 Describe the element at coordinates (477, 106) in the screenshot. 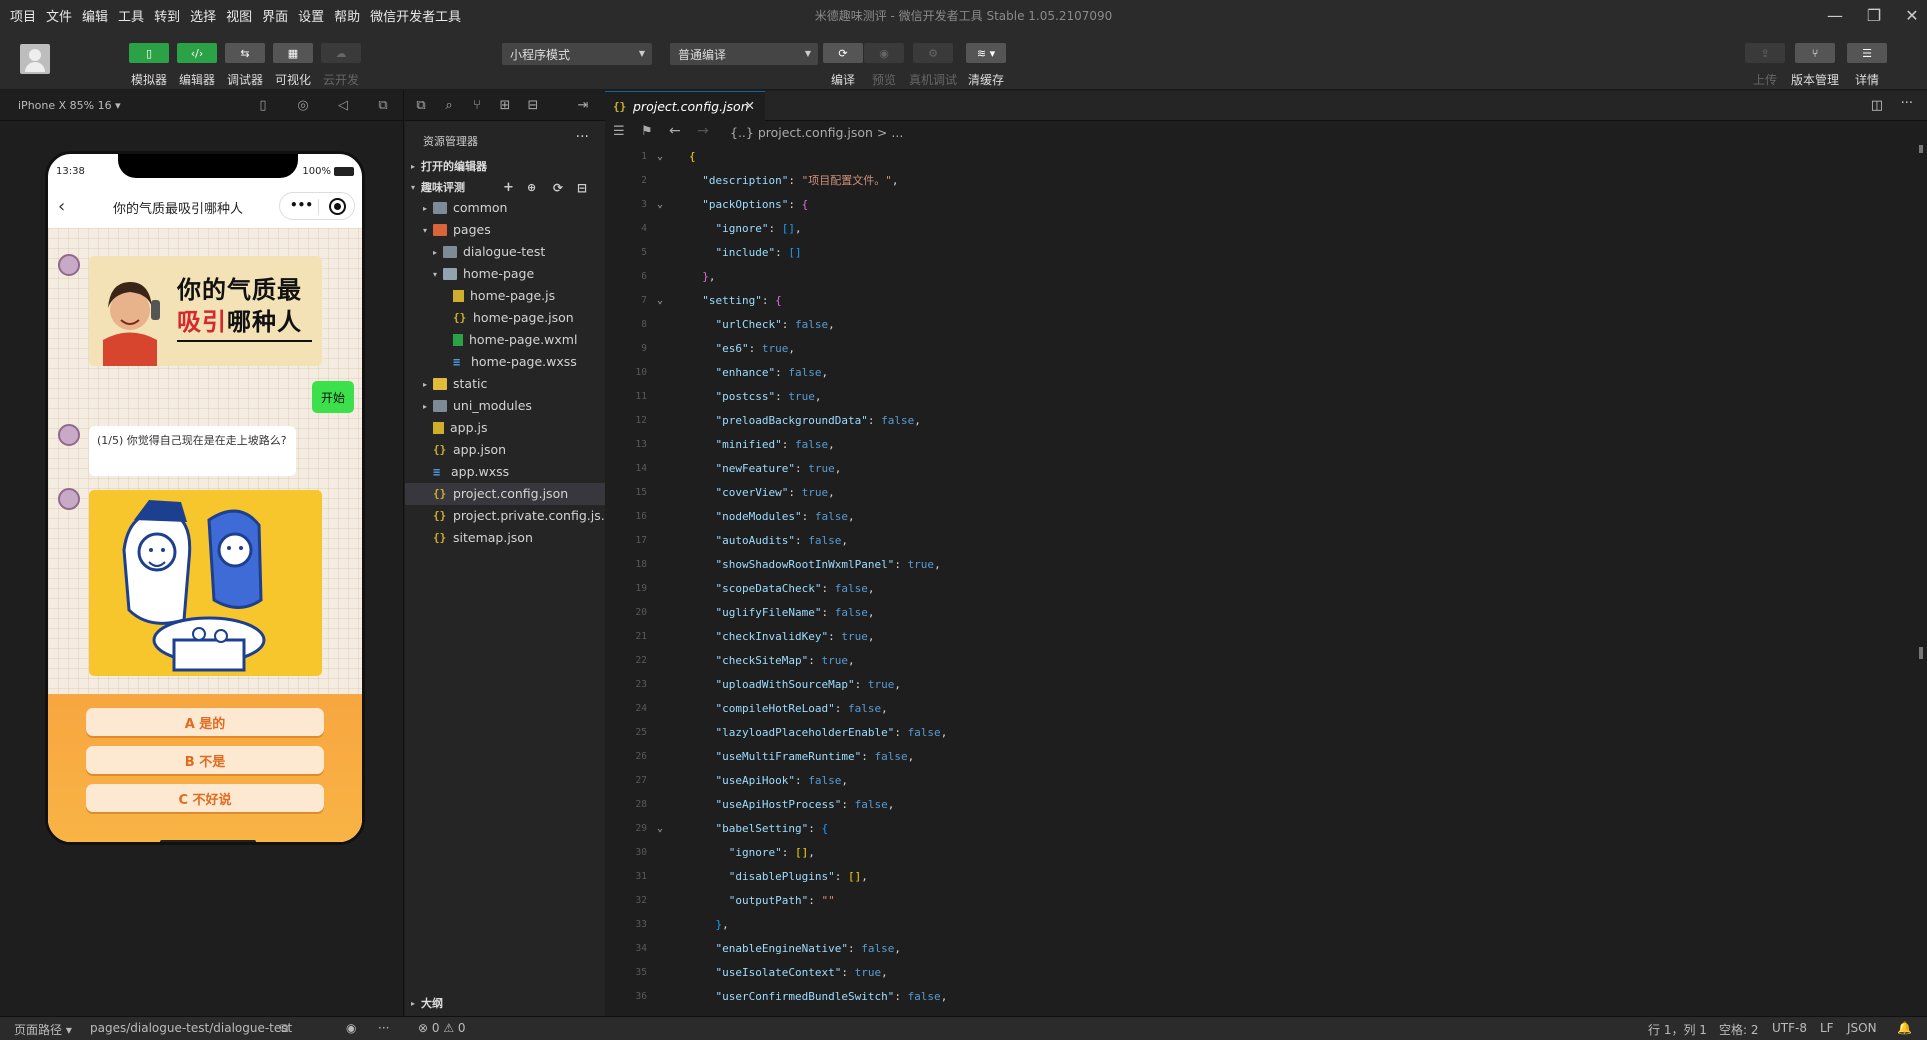

I see `source-control-icon: ⑂` at that location.